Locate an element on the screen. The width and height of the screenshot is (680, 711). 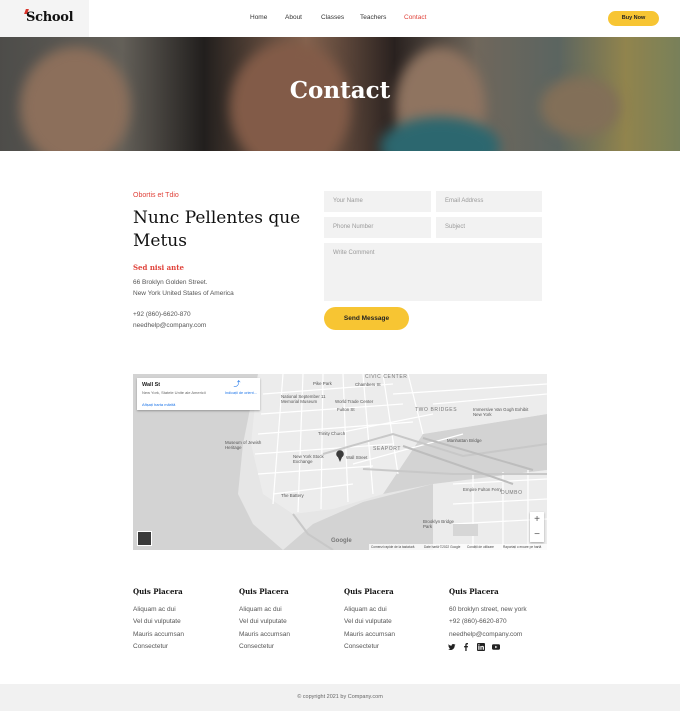
map-label-chambers: Chambers St is located at coordinates (368, 384).